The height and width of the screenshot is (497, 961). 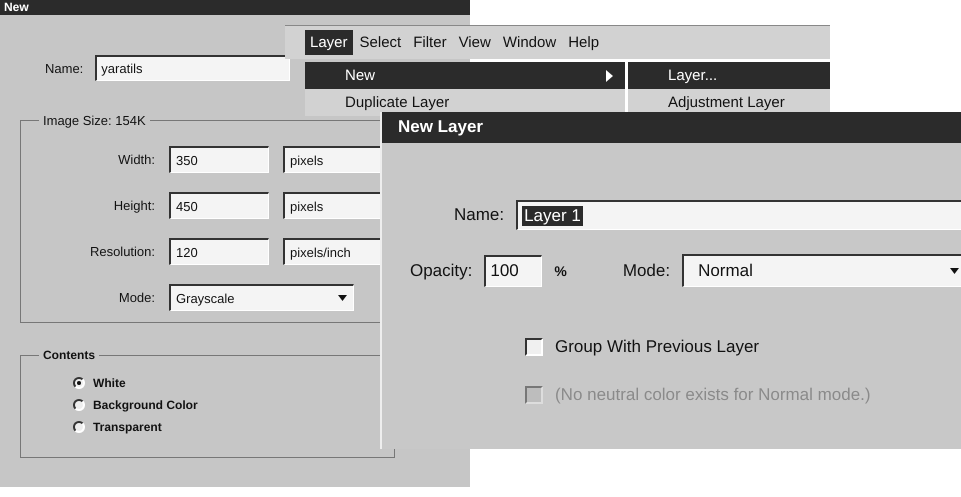 I want to click on name-field: yaratils, so click(x=192, y=68).